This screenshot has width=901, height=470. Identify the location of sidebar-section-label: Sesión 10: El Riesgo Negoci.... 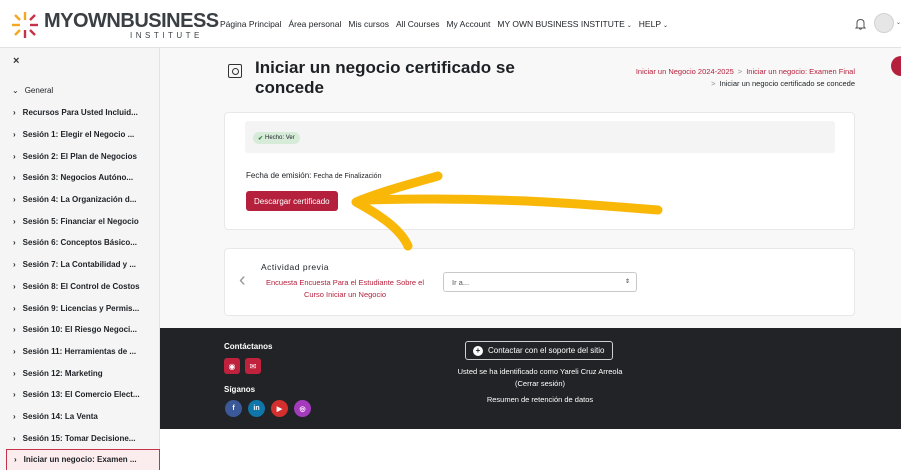
(79, 330).